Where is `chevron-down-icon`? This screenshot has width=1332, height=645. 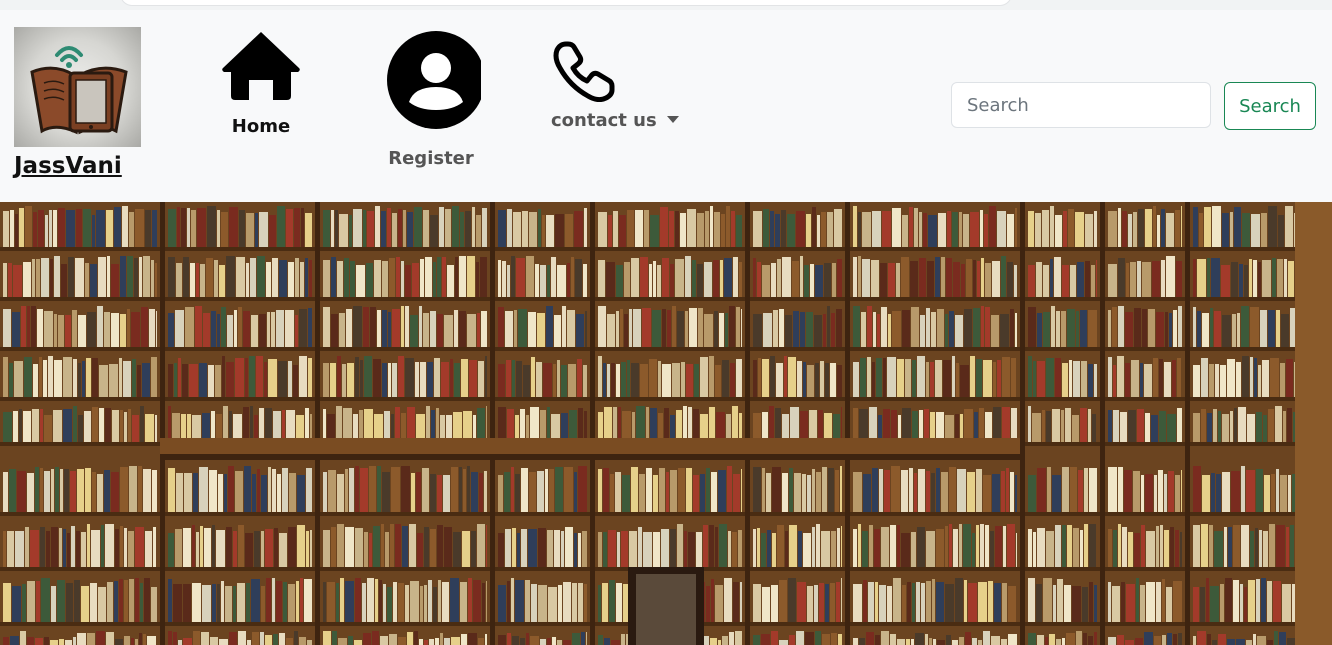
chevron-down-icon is located at coordinates (672, 119).